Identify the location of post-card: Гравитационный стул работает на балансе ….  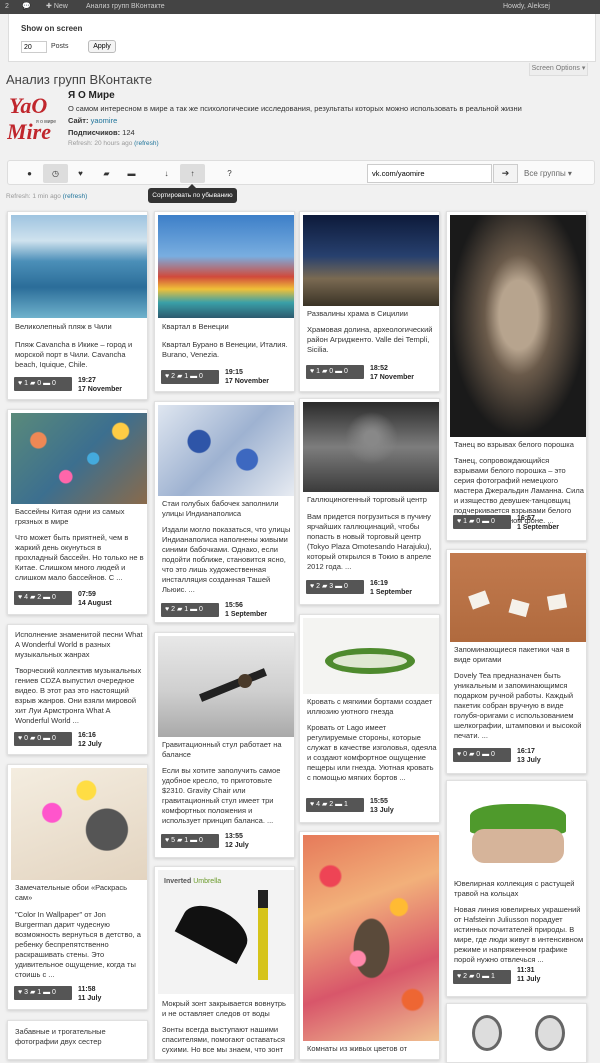
(224, 745).